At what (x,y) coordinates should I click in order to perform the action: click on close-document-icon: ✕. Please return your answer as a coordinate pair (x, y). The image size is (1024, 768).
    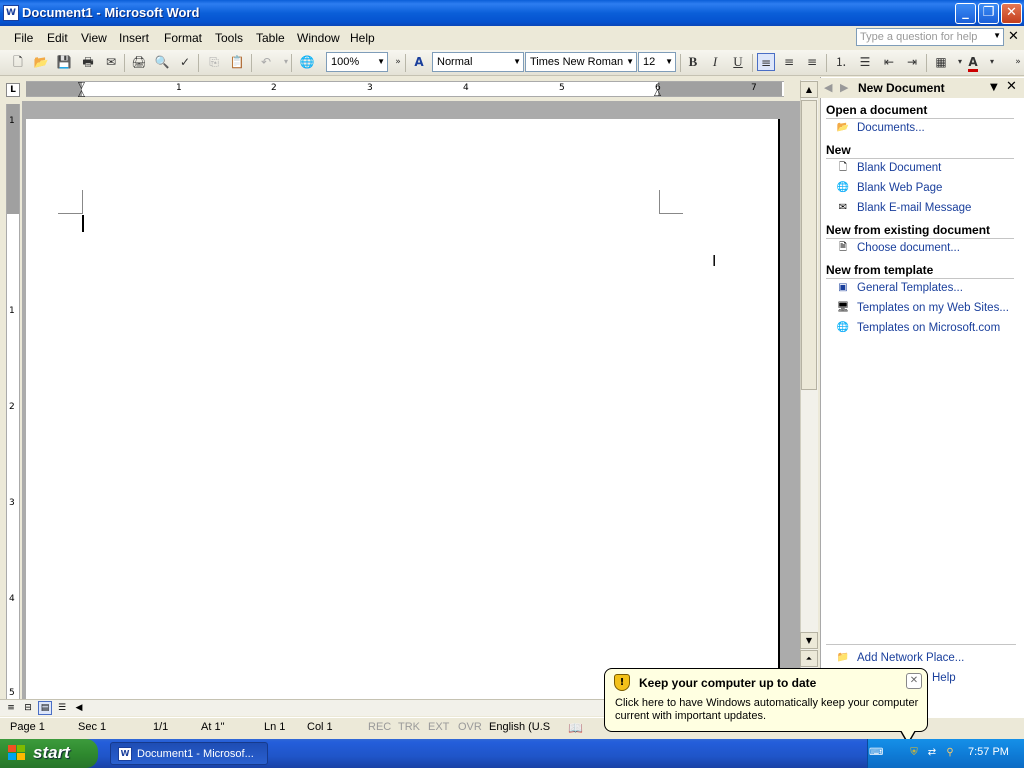
    Looking at the image, I should click on (1013, 36).